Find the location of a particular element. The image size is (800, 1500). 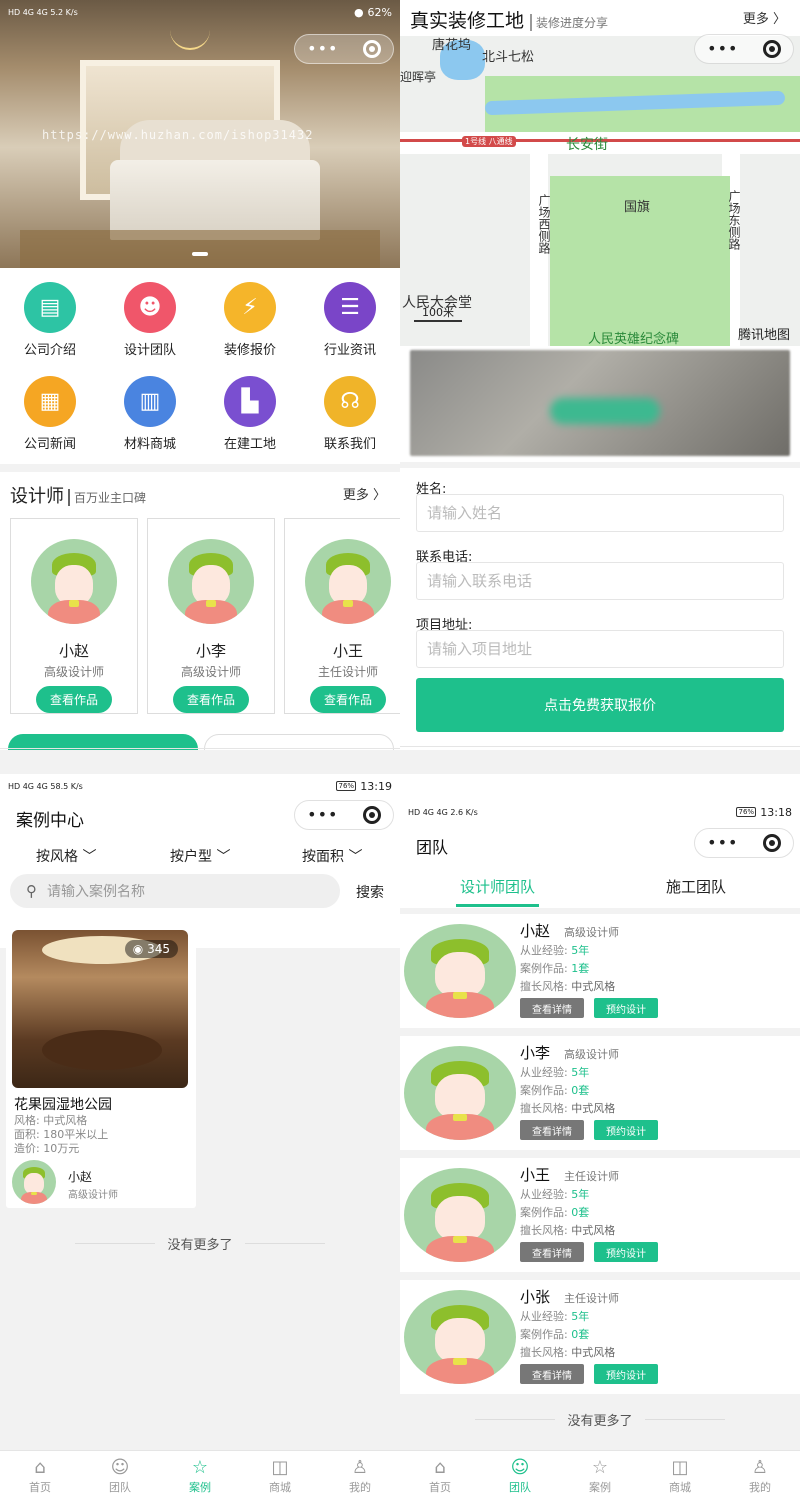

headset-icon: ☊ is located at coordinates (350, 401).